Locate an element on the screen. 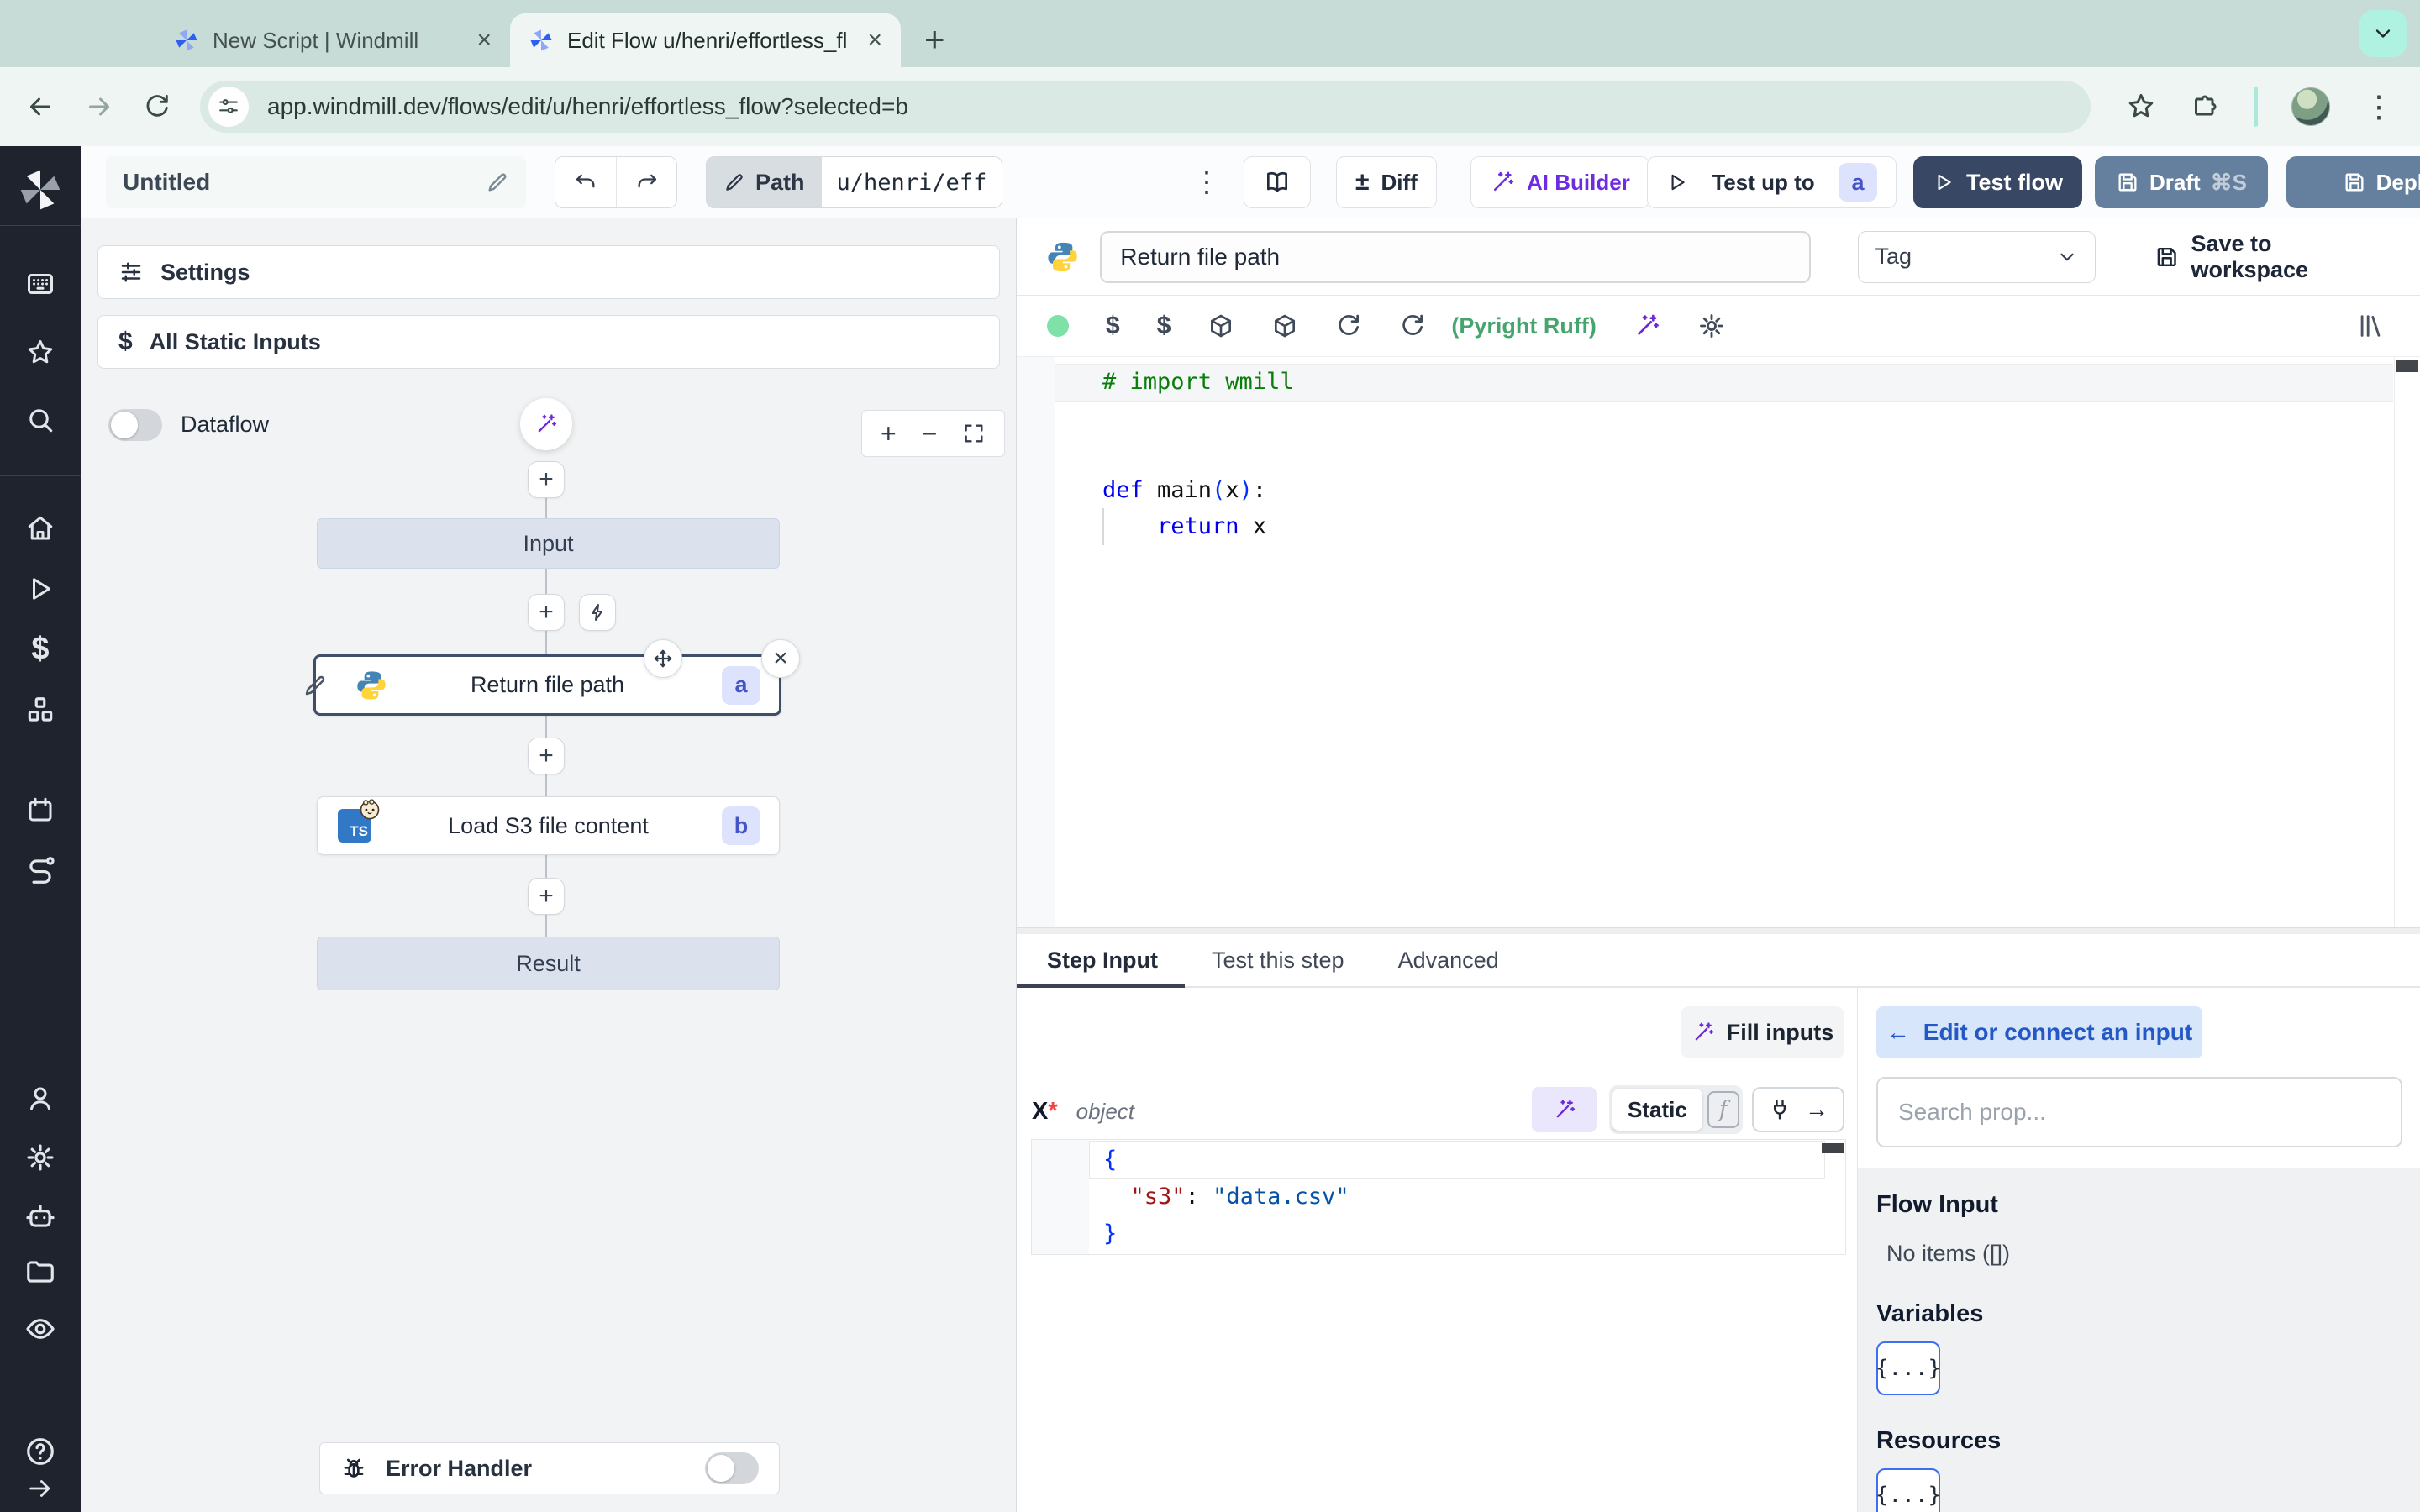  editor-settings-gear-icon is located at coordinates (1711, 326).